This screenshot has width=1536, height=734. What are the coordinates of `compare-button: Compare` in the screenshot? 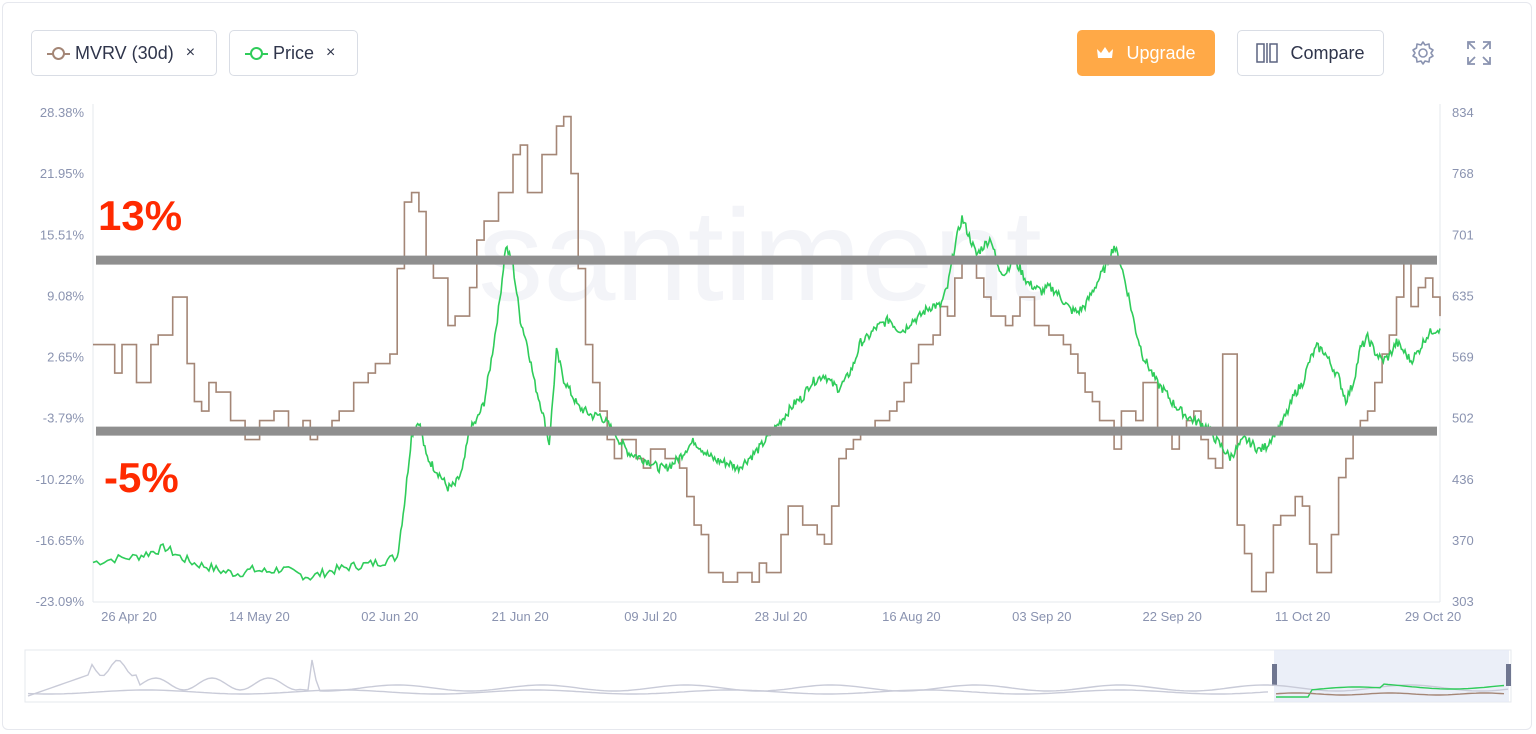 It's located at (1310, 53).